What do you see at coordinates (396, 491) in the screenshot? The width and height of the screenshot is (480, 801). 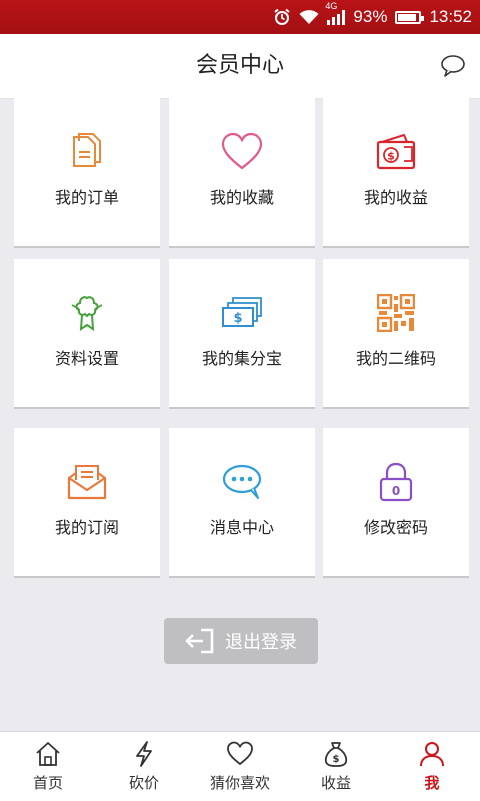 I see `svg-text: 0` at bounding box center [396, 491].